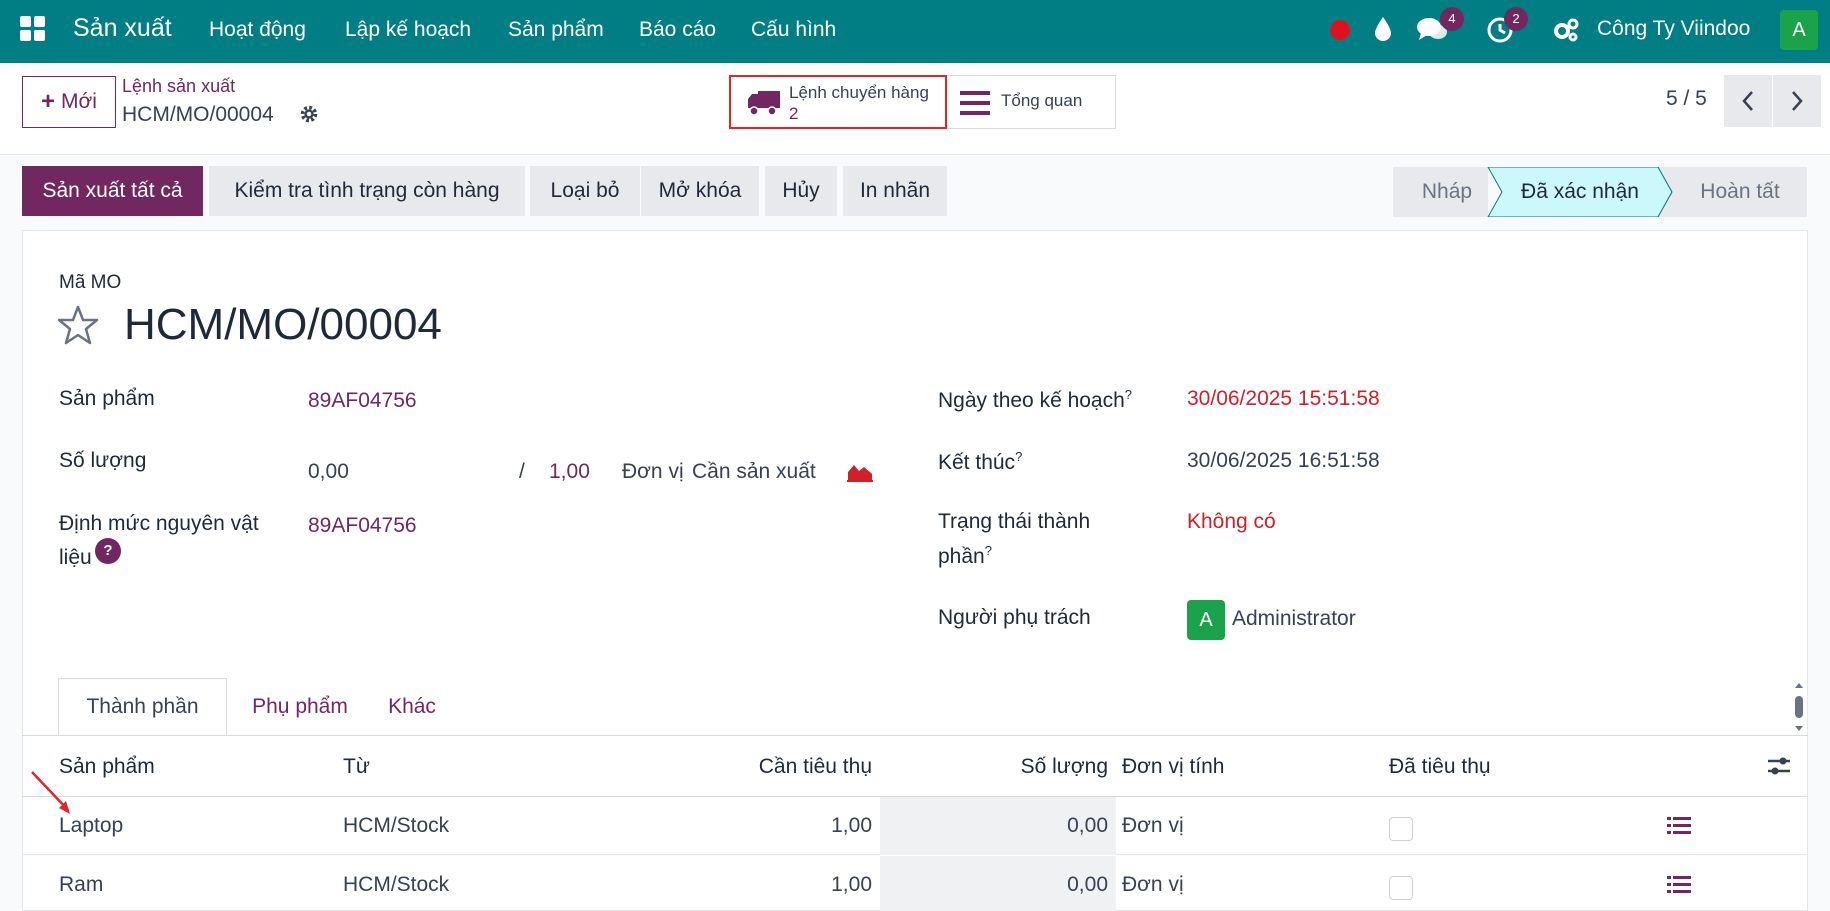  I want to click on help-icon: ?, so click(108, 551).